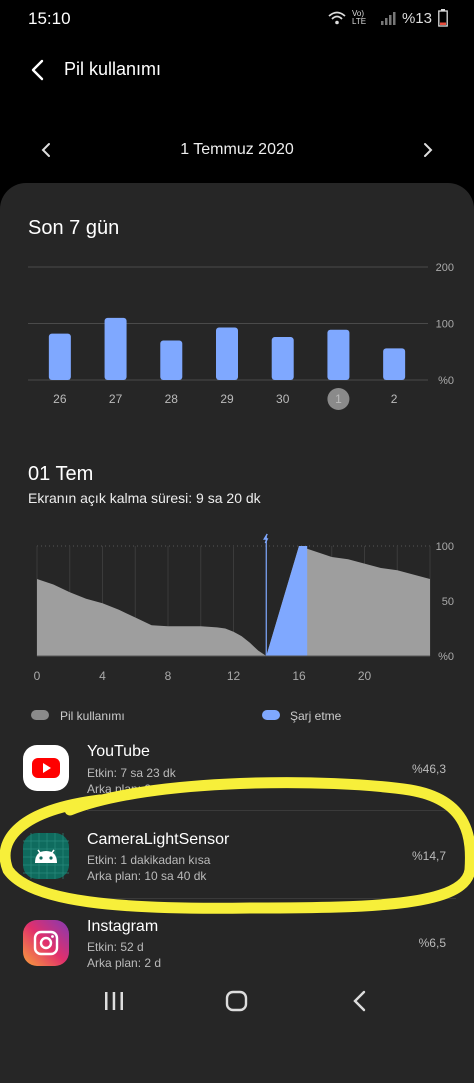 This screenshot has height=1083, width=474. Describe the element at coordinates (168, 676) in the screenshot. I see `x-tick-label: 8` at that location.